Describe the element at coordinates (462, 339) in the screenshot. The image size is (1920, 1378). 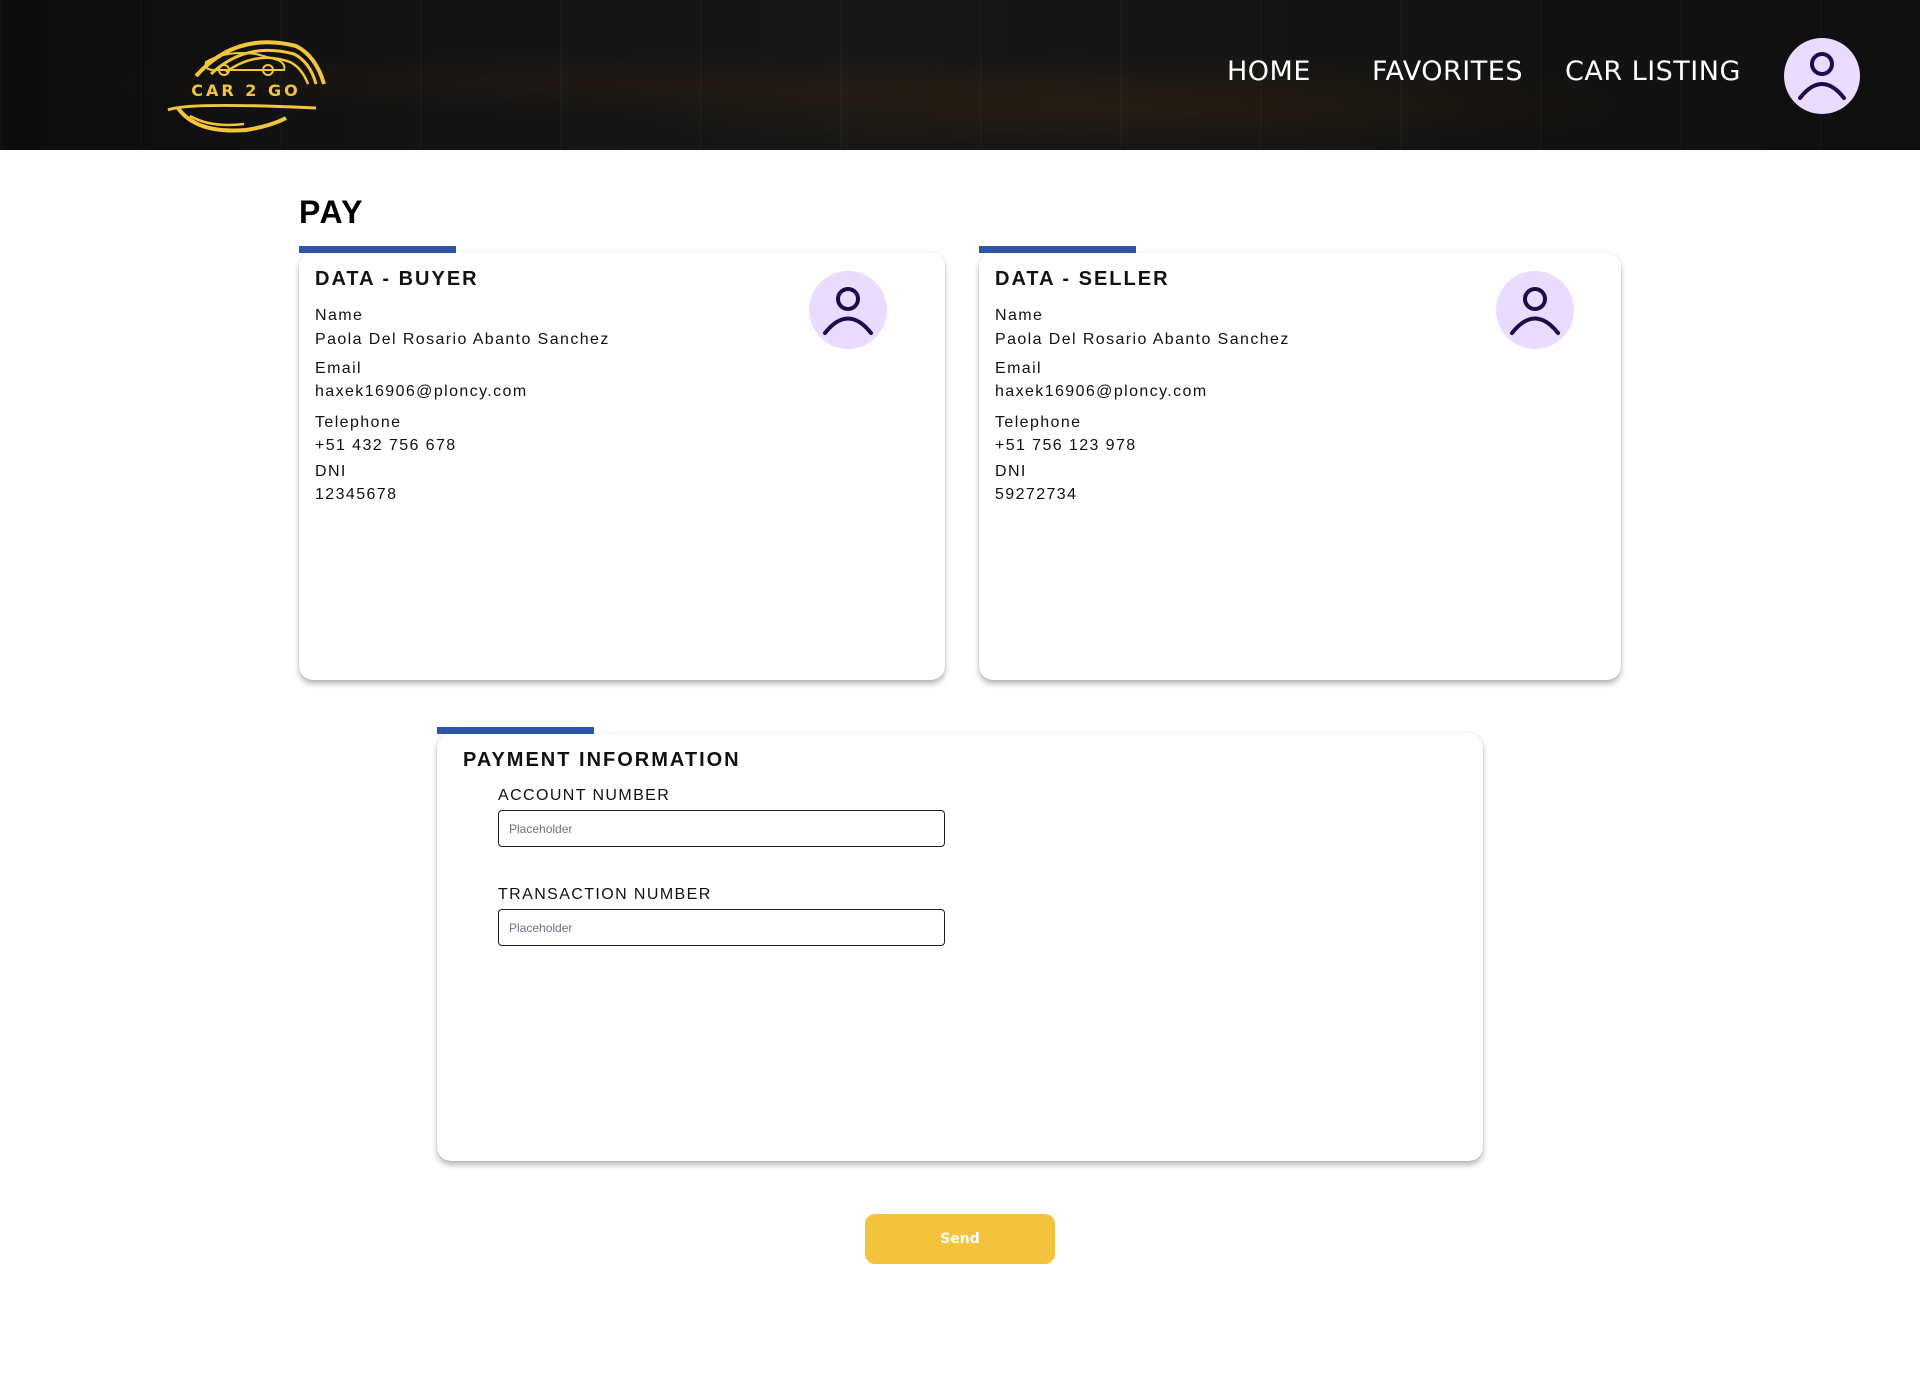
I see `buyer-name-value: Paola Del Rosario Abanto Sanchez` at that location.